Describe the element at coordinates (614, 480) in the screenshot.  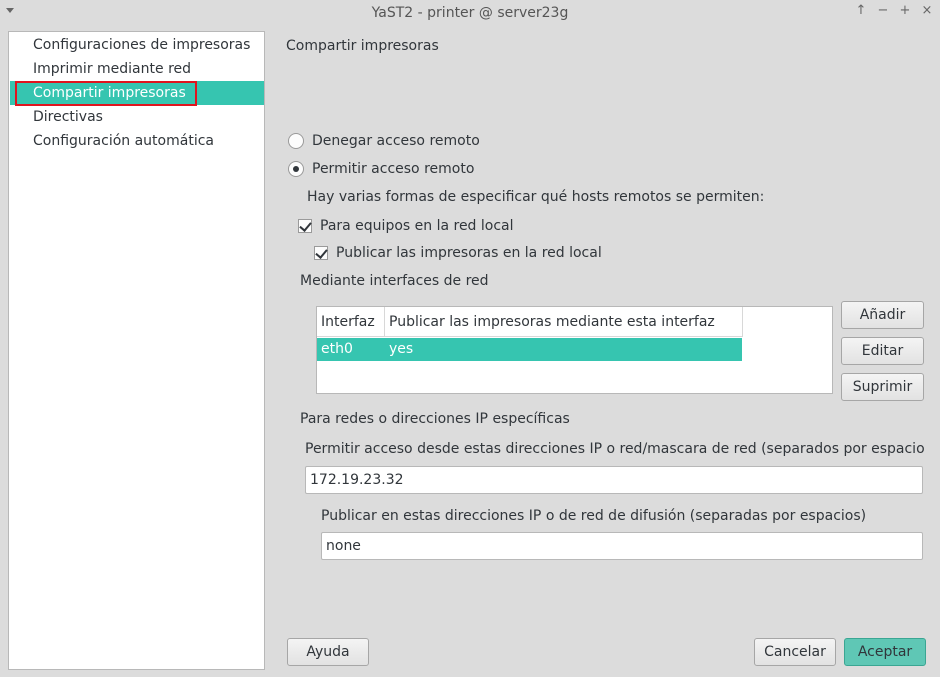
I see `allow-ip-input: 172.19.23.32` at that location.